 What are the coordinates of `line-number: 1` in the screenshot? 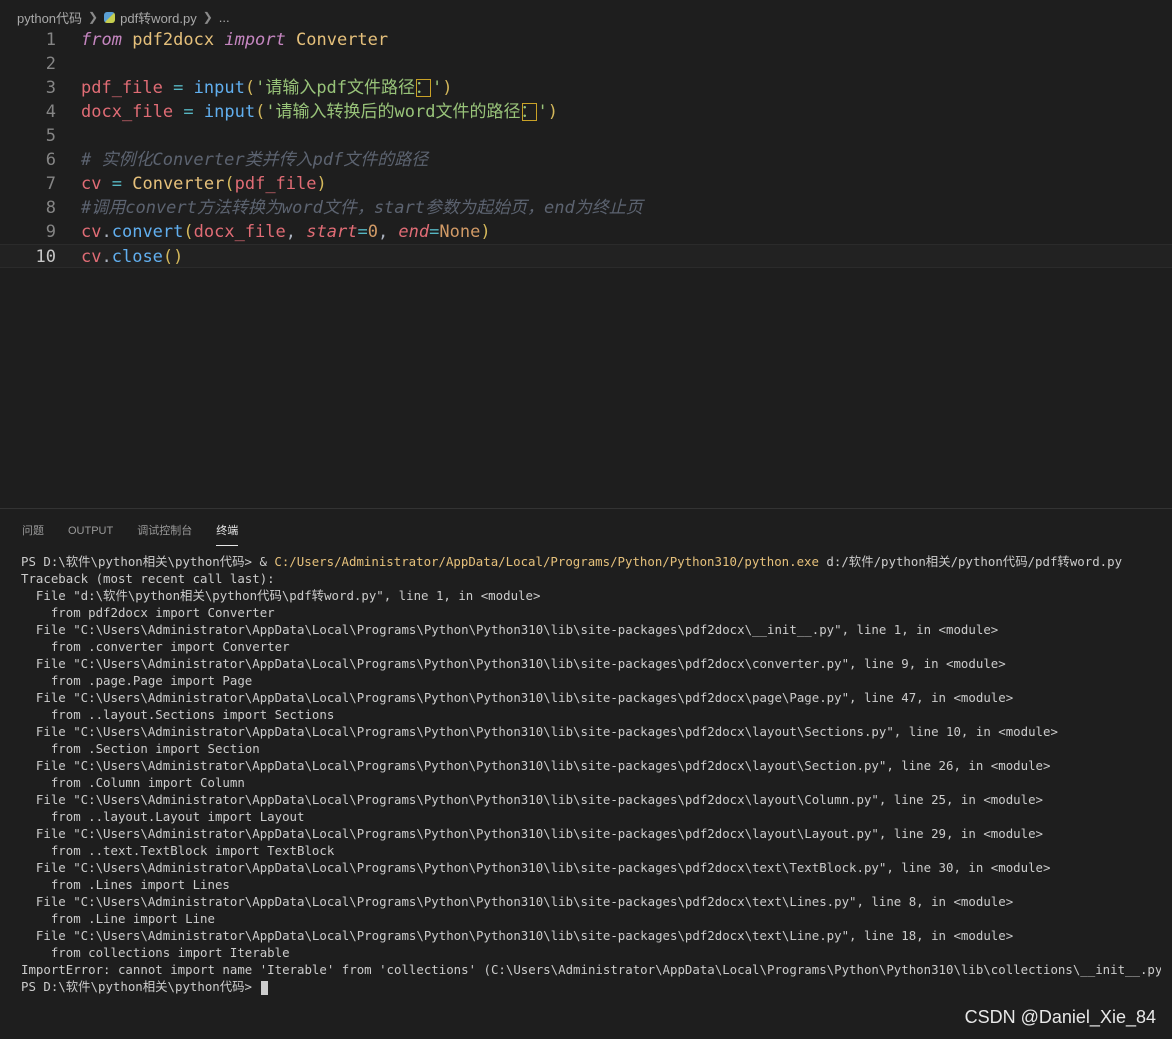 It's located at (50, 40).